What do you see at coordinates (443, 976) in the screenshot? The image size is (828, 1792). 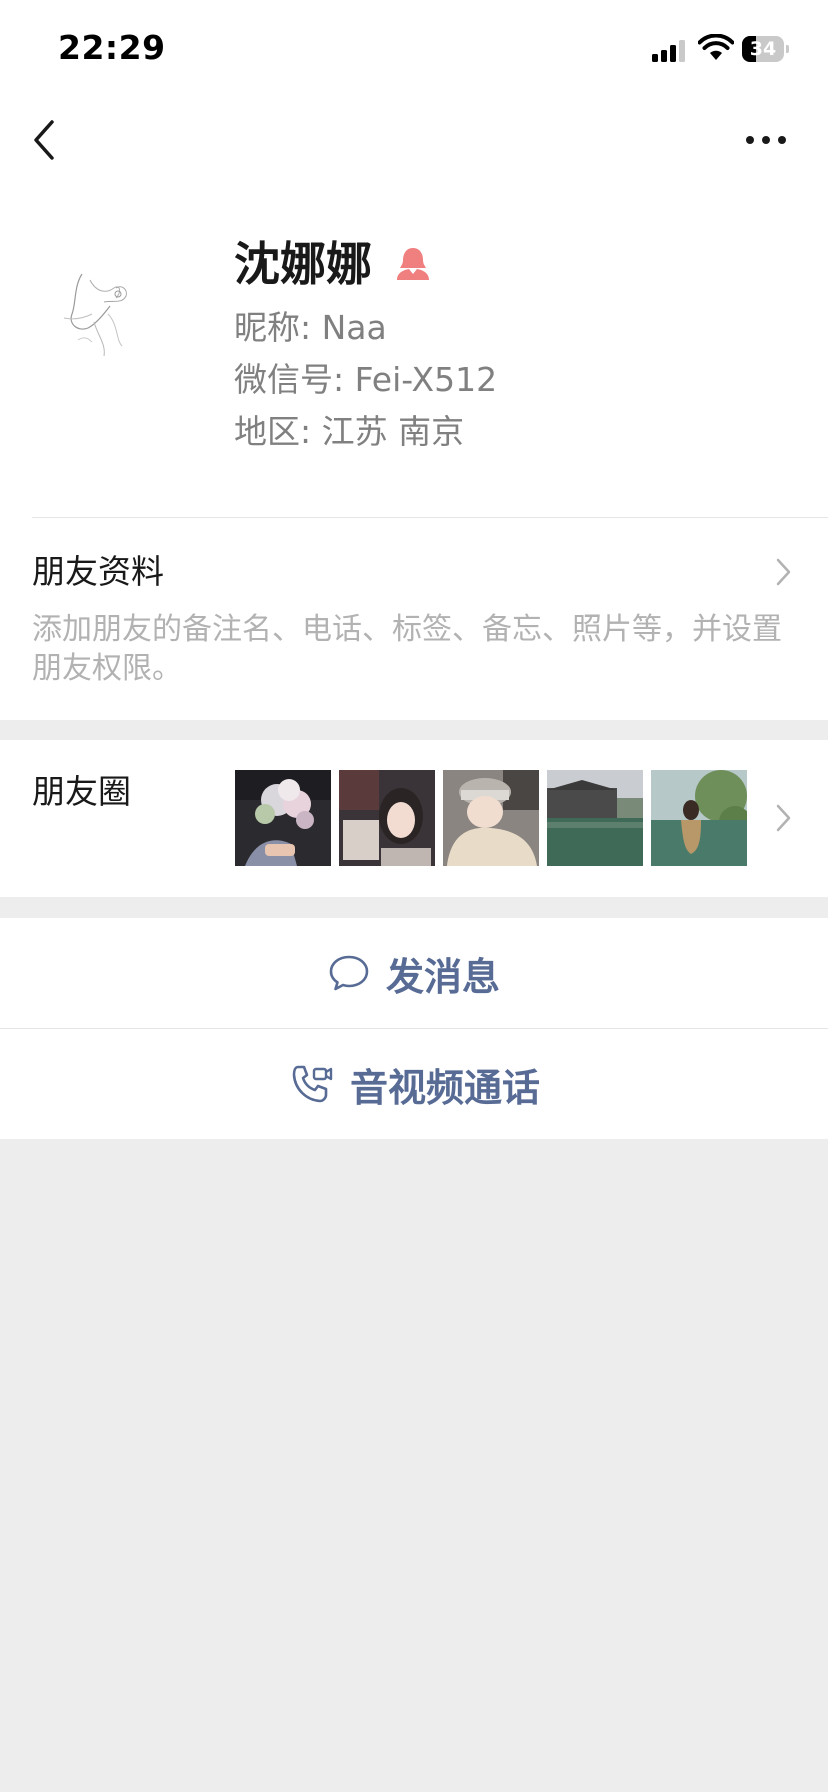 I see `send-message-label: 发消息` at bounding box center [443, 976].